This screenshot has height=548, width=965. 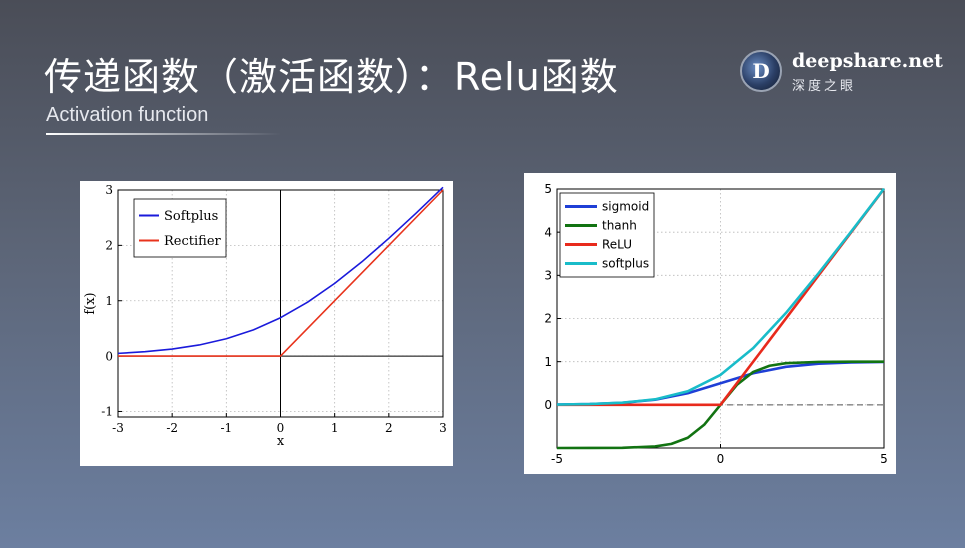 What do you see at coordinates (824, 86) in the screenshot?
I see `logo-tagline: 深度之眼` at bounding box center [824, 86].